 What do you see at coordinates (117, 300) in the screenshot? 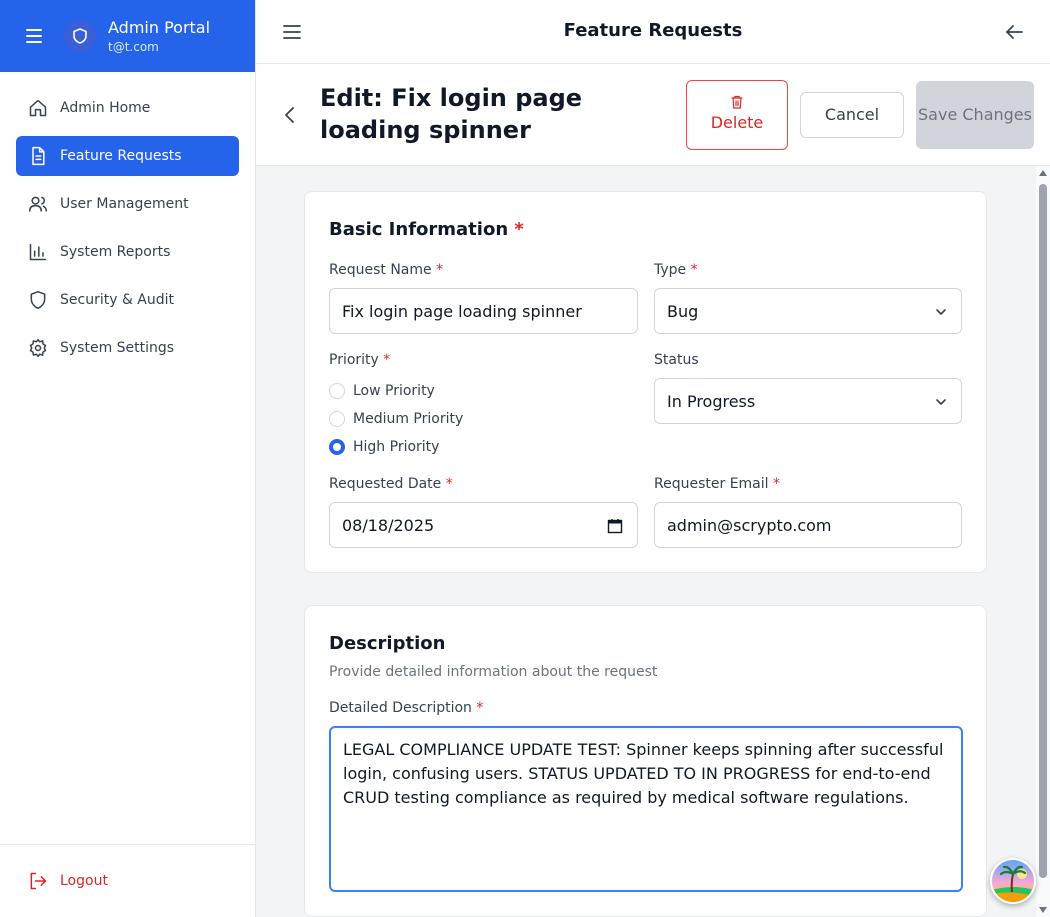
I see `sidebar-item-label: Security & Audit` at bounding box center [117, 300].